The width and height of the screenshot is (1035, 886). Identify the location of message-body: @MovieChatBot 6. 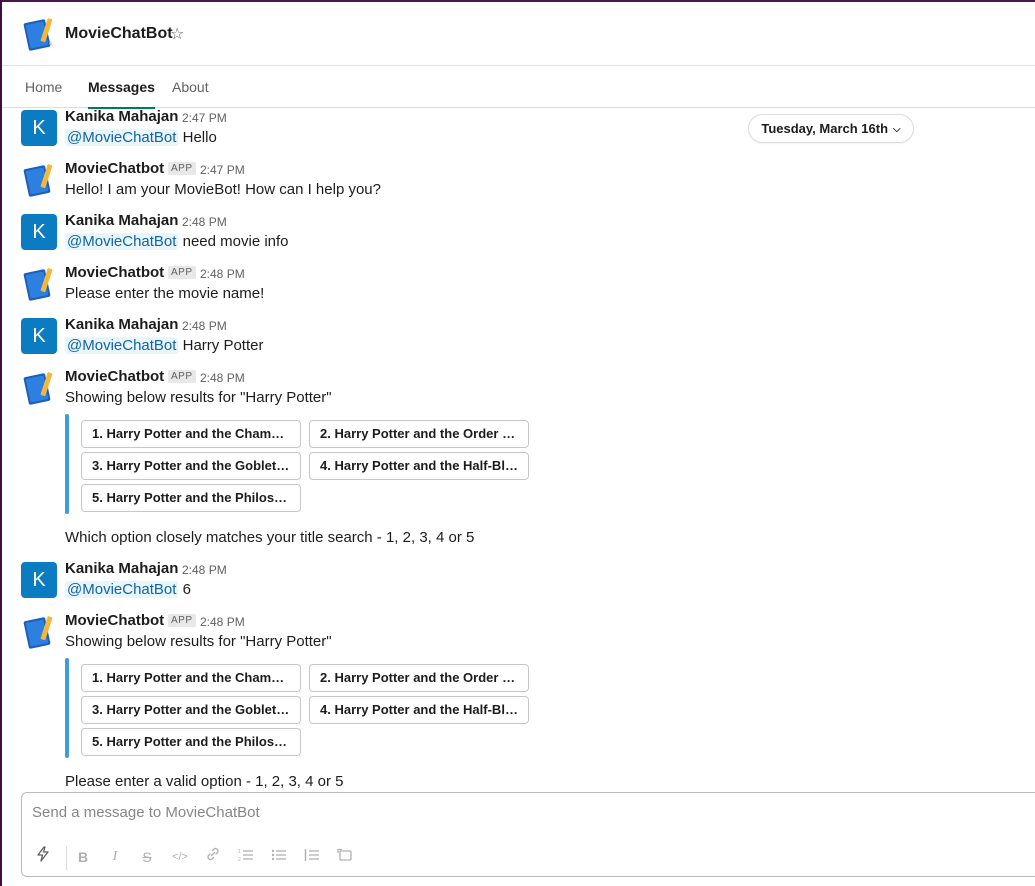
(128, 589).